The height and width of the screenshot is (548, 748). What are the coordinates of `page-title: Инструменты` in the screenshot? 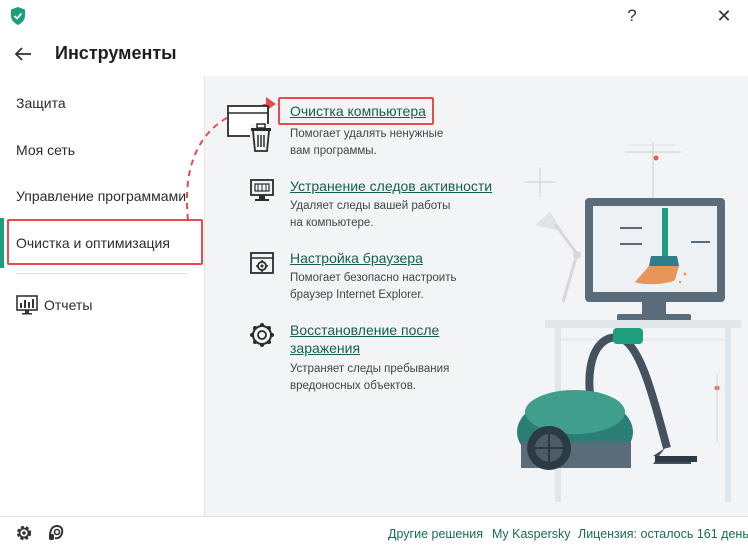 It's located at (116, 53).